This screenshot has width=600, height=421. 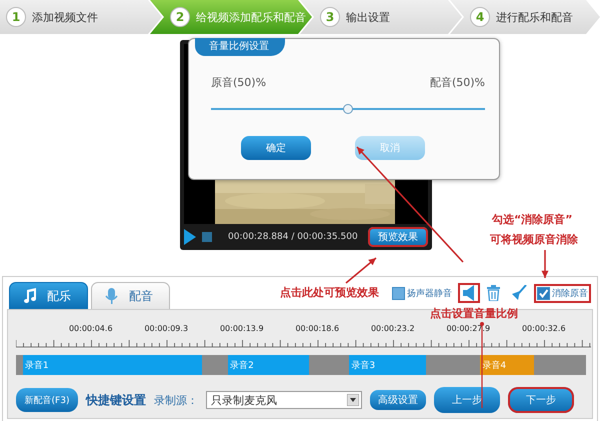 I want to click on ruler-label: 00:00:32.6, so click(x=543, y=329).